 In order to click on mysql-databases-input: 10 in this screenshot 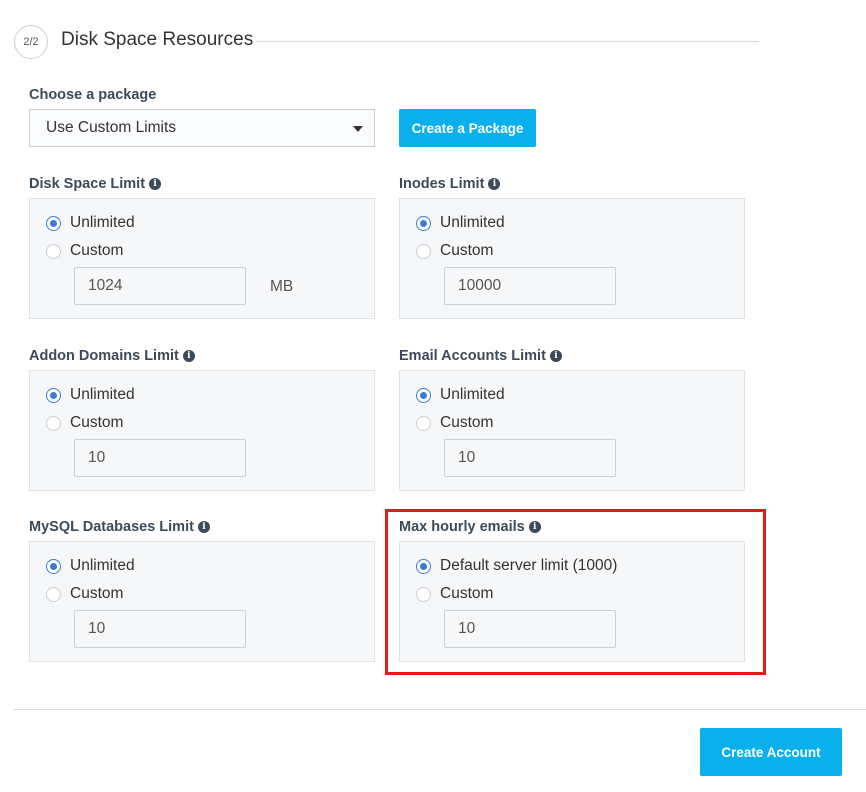, I will do `click(160, 629)`.